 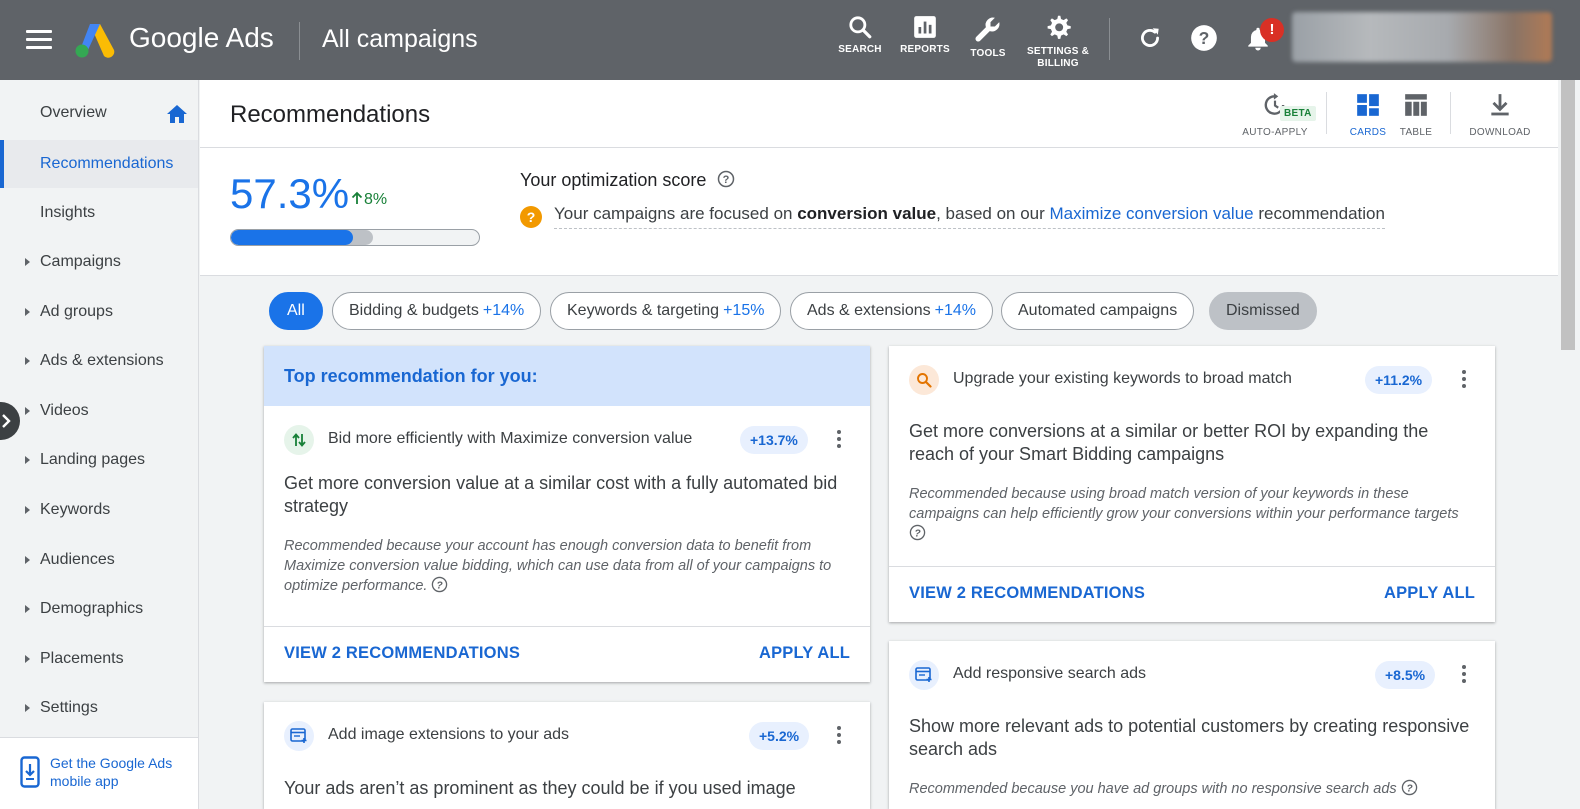 I want to click on filter-chip-bidding-budgets: Bidding & budgets +14%, so click(x=437, y=311).